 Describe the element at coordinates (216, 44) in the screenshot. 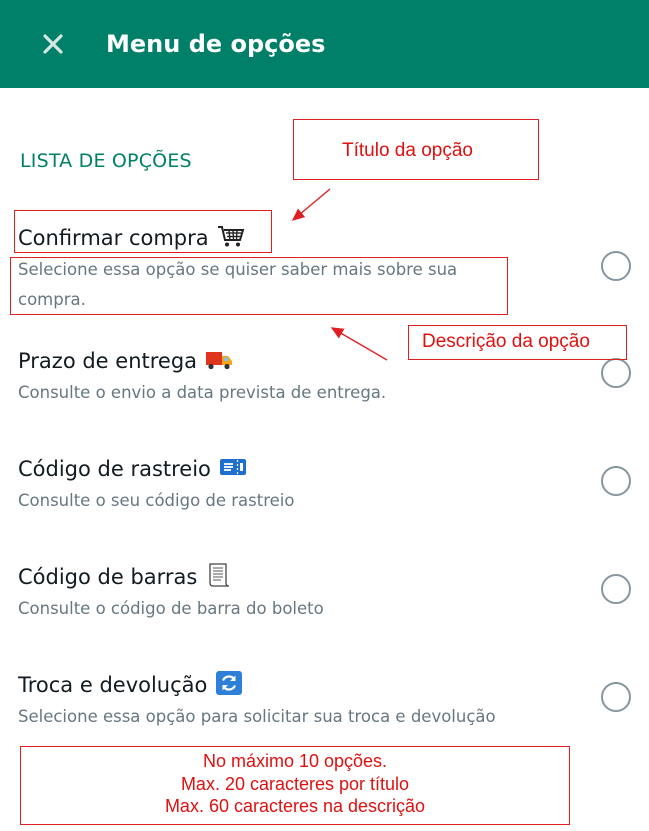

I see `header-title: Menu de opções` at that location.